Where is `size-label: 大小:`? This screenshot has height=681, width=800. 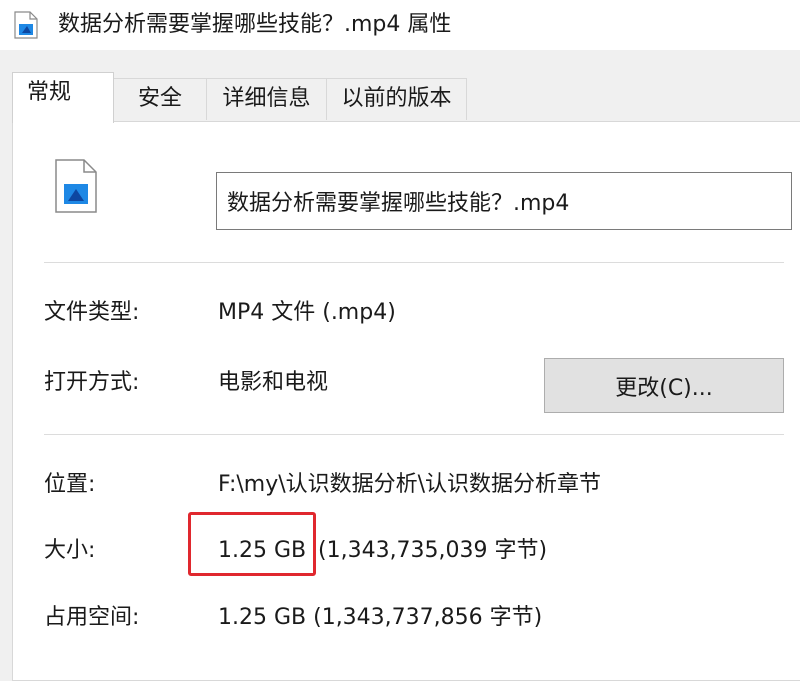
size-label: 大小: is located at coordinates (70, 550).